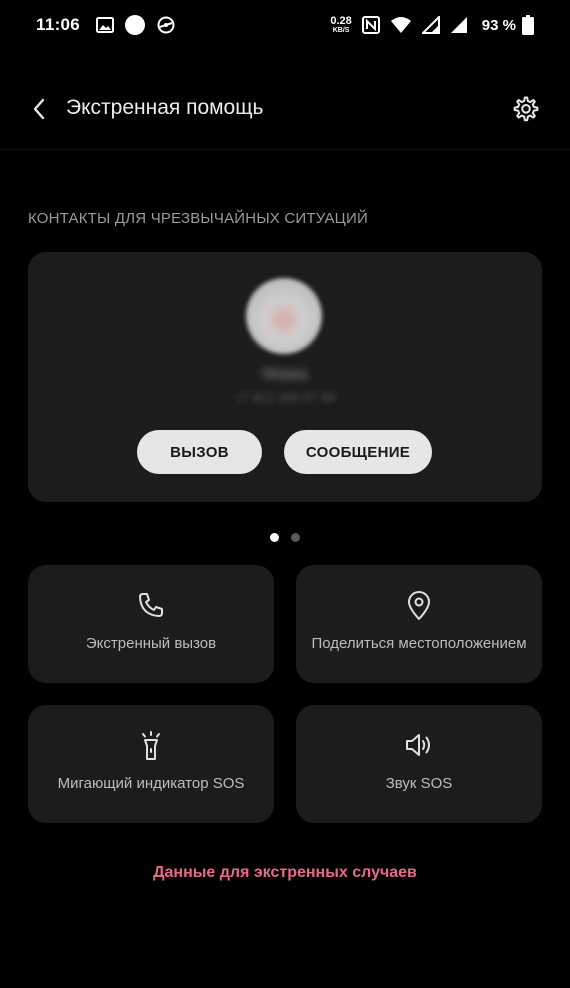  I want to click on location-pin-icon, so click(419, 606).